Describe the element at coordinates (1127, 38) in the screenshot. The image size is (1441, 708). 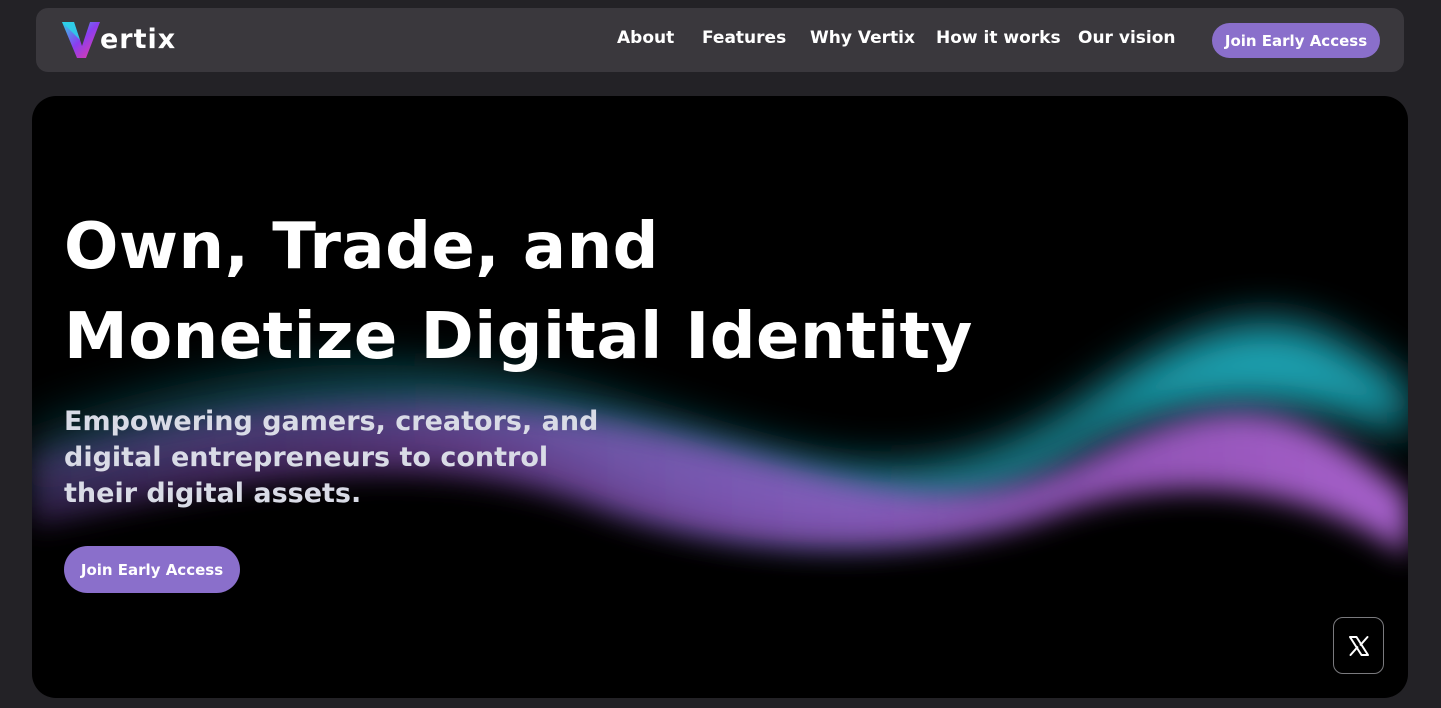
I see `nav-link-our-vision: Our vision` at that location.